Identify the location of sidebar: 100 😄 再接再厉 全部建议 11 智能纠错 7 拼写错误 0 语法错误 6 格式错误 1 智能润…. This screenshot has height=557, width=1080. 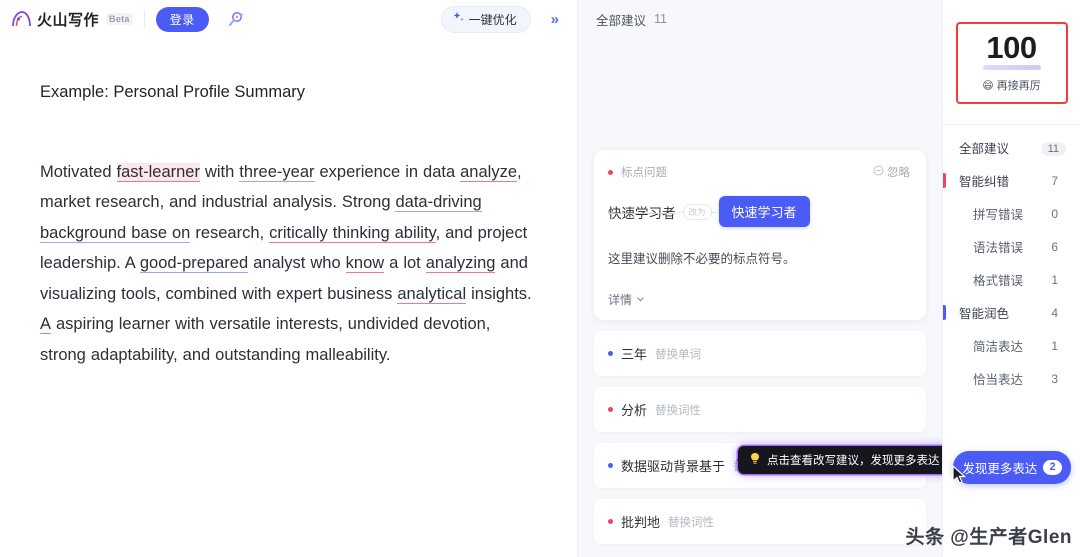
(1011, 278).